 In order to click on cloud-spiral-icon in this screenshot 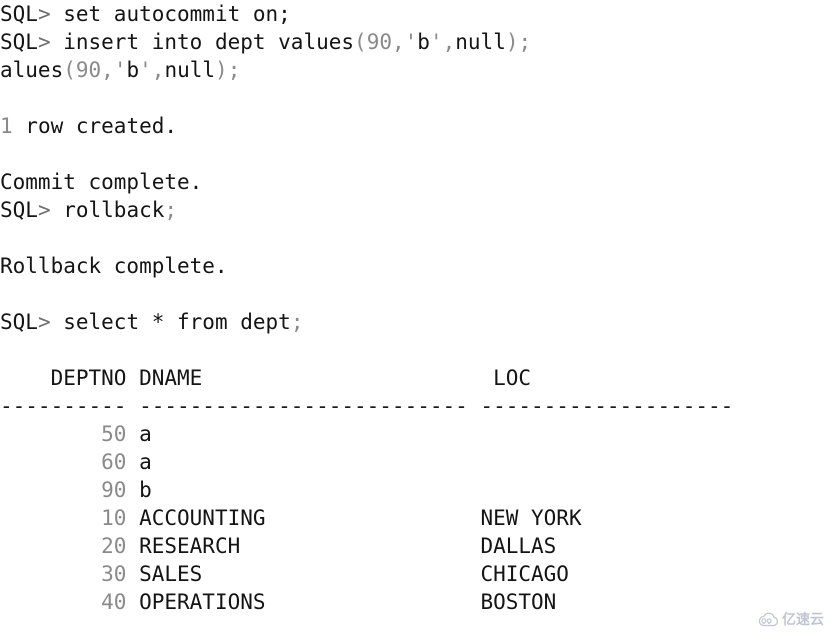, I will do `click(768, 620)`.